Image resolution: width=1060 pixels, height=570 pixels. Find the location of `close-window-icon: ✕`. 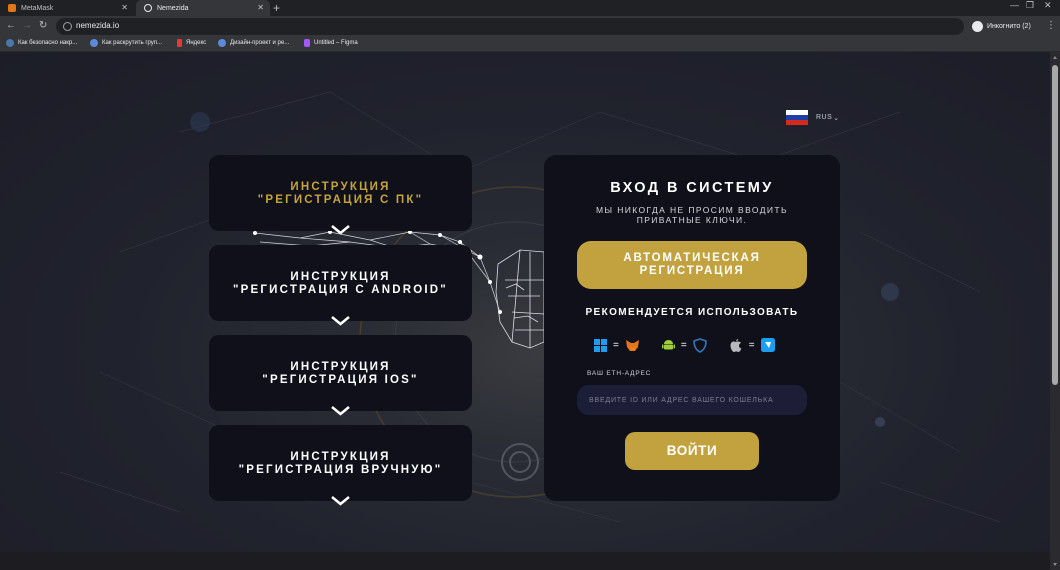

close-window-icon: ✕ is located at coordinates (1048, 5).